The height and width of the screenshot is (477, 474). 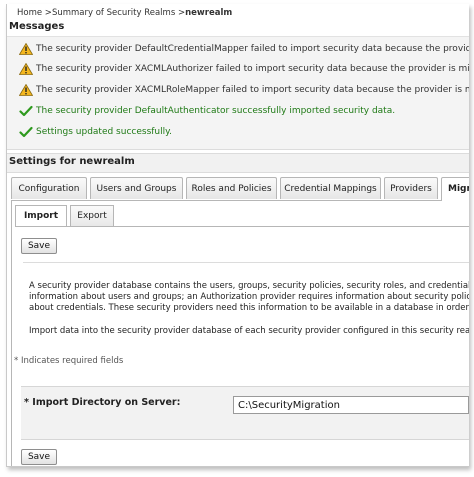 What do you see at coordinates (351, 405) in the screenshot?
I see `import-directory-input` at bounding box center [351, 405].